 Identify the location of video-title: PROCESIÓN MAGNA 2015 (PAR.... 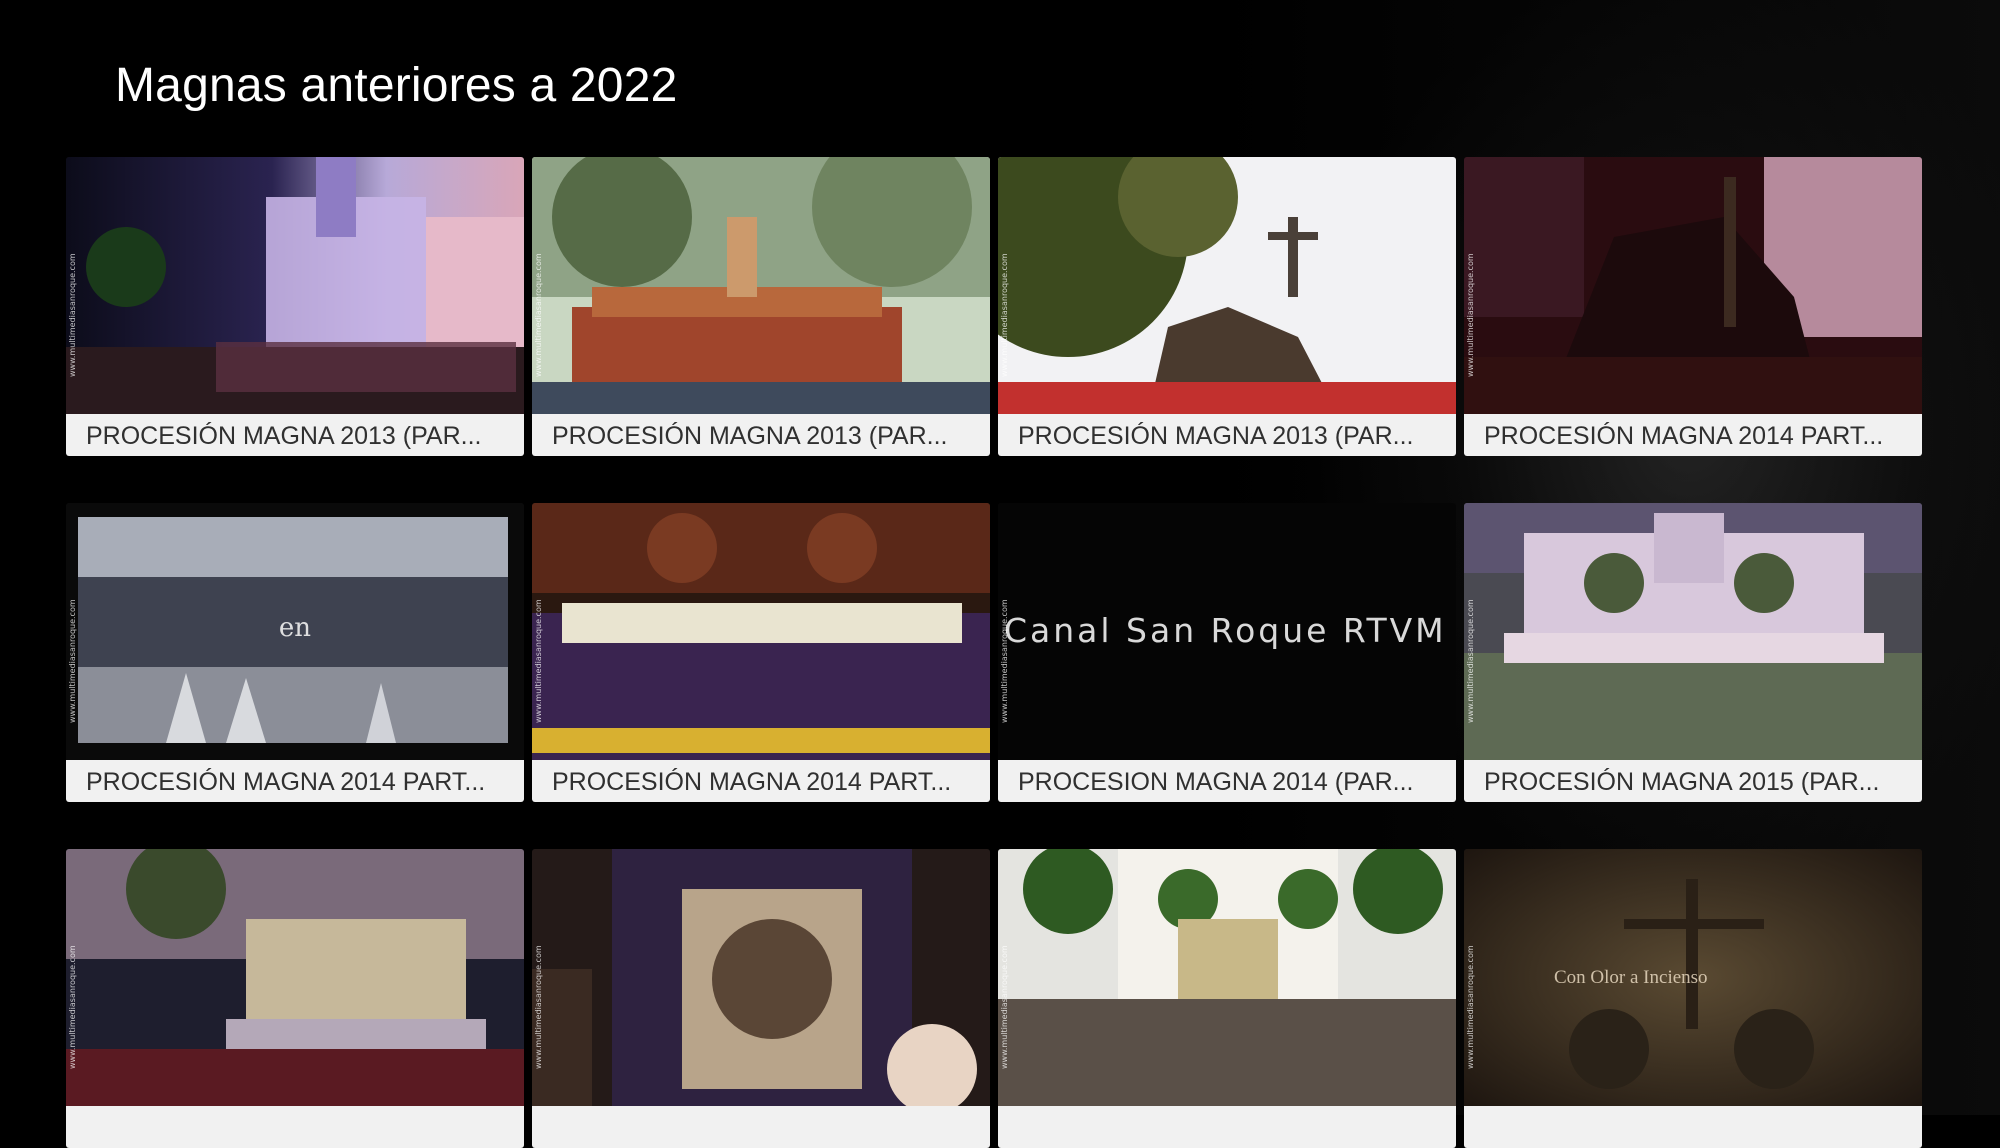
(1693, 781).